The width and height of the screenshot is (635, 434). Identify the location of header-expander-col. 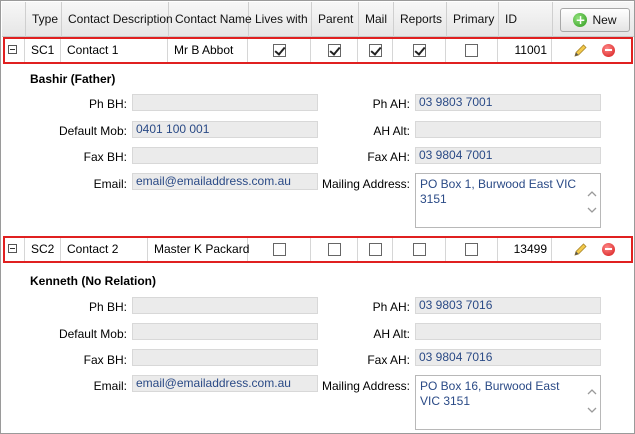
(14, 19).